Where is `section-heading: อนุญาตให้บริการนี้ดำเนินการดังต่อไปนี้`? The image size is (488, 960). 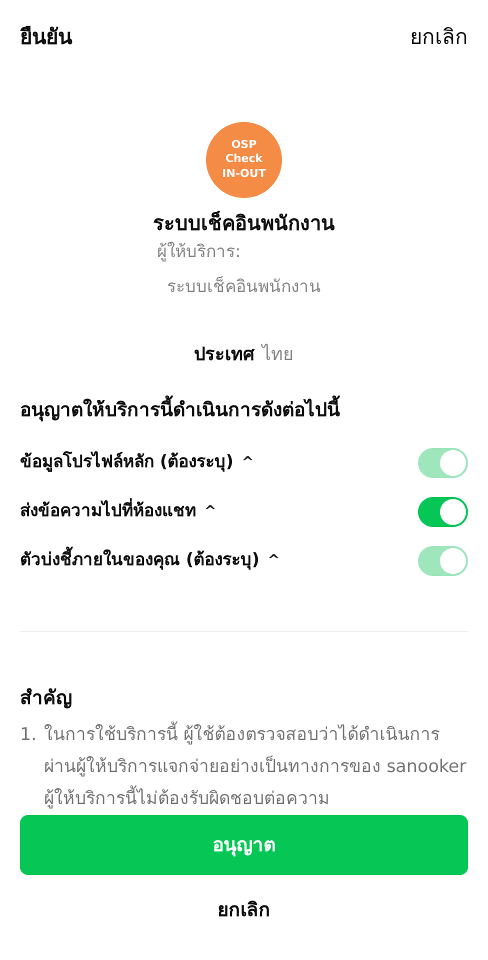
section-heading: อนุญาตให้บริการนี้ดำเนินการดังต่อไปนี้ is located at coordinates (244, 410).